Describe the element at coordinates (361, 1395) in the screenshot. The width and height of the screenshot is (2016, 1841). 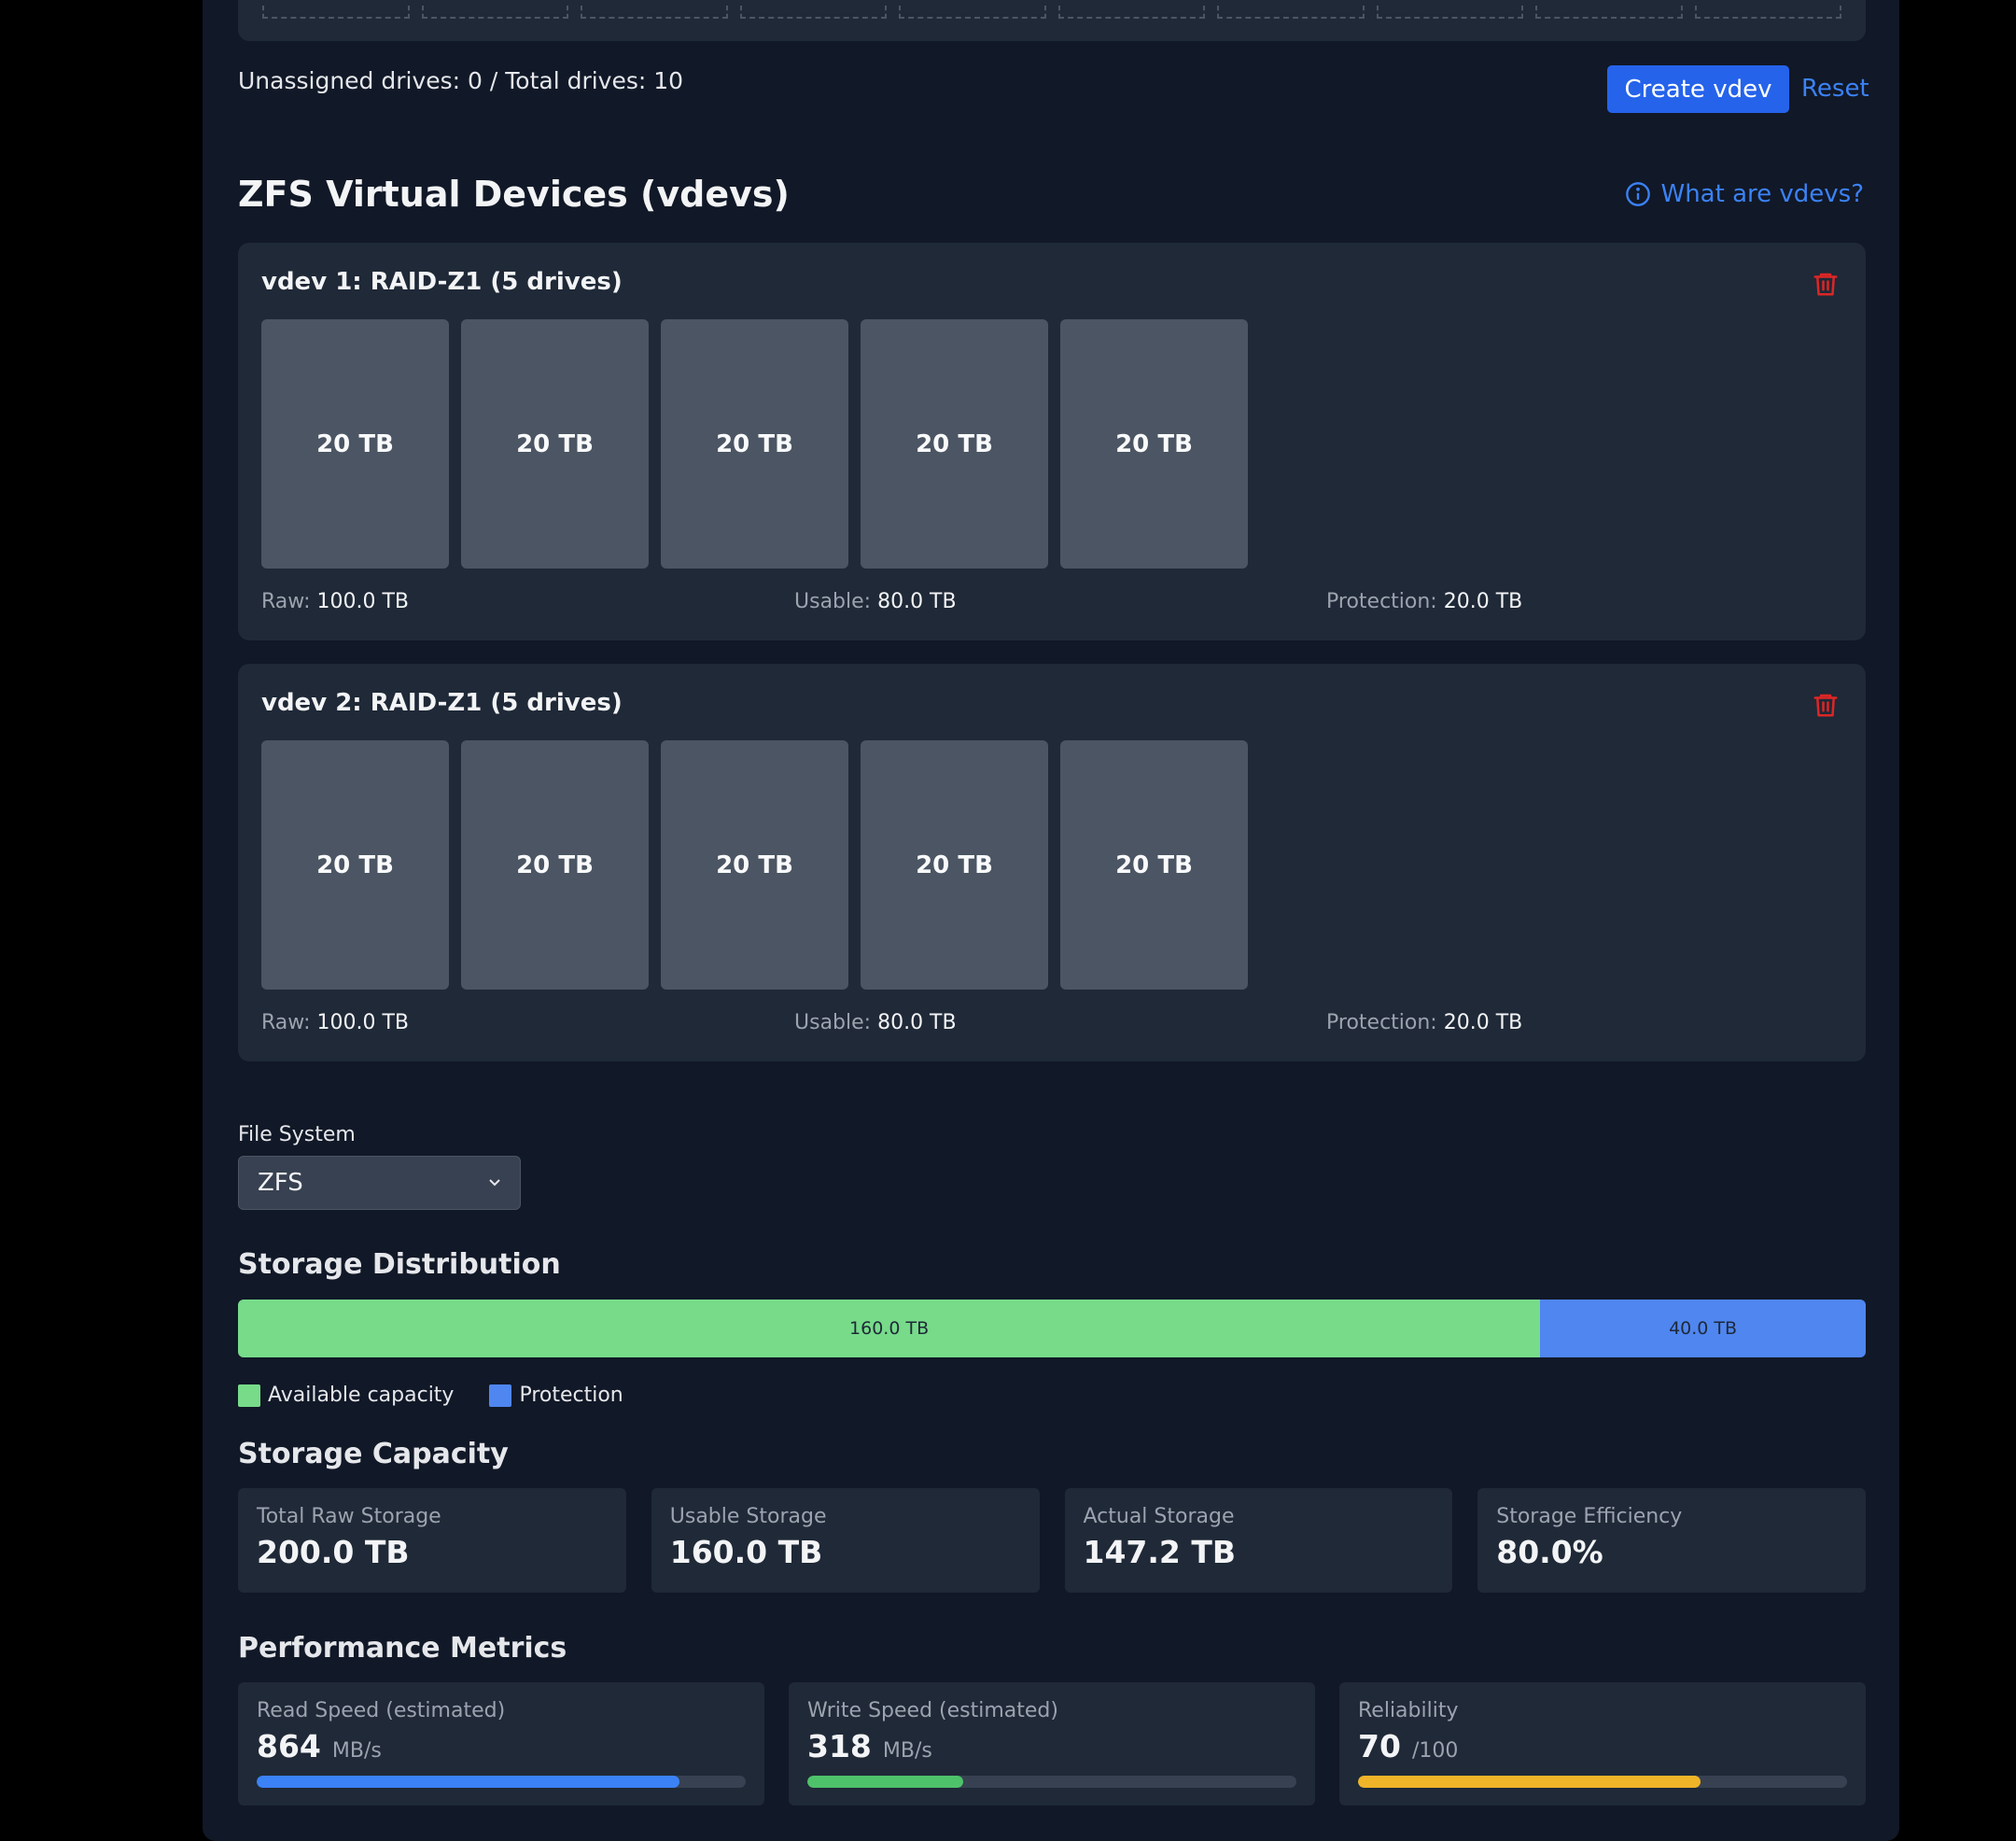
I see `legend-label: Available capacity` at that location.